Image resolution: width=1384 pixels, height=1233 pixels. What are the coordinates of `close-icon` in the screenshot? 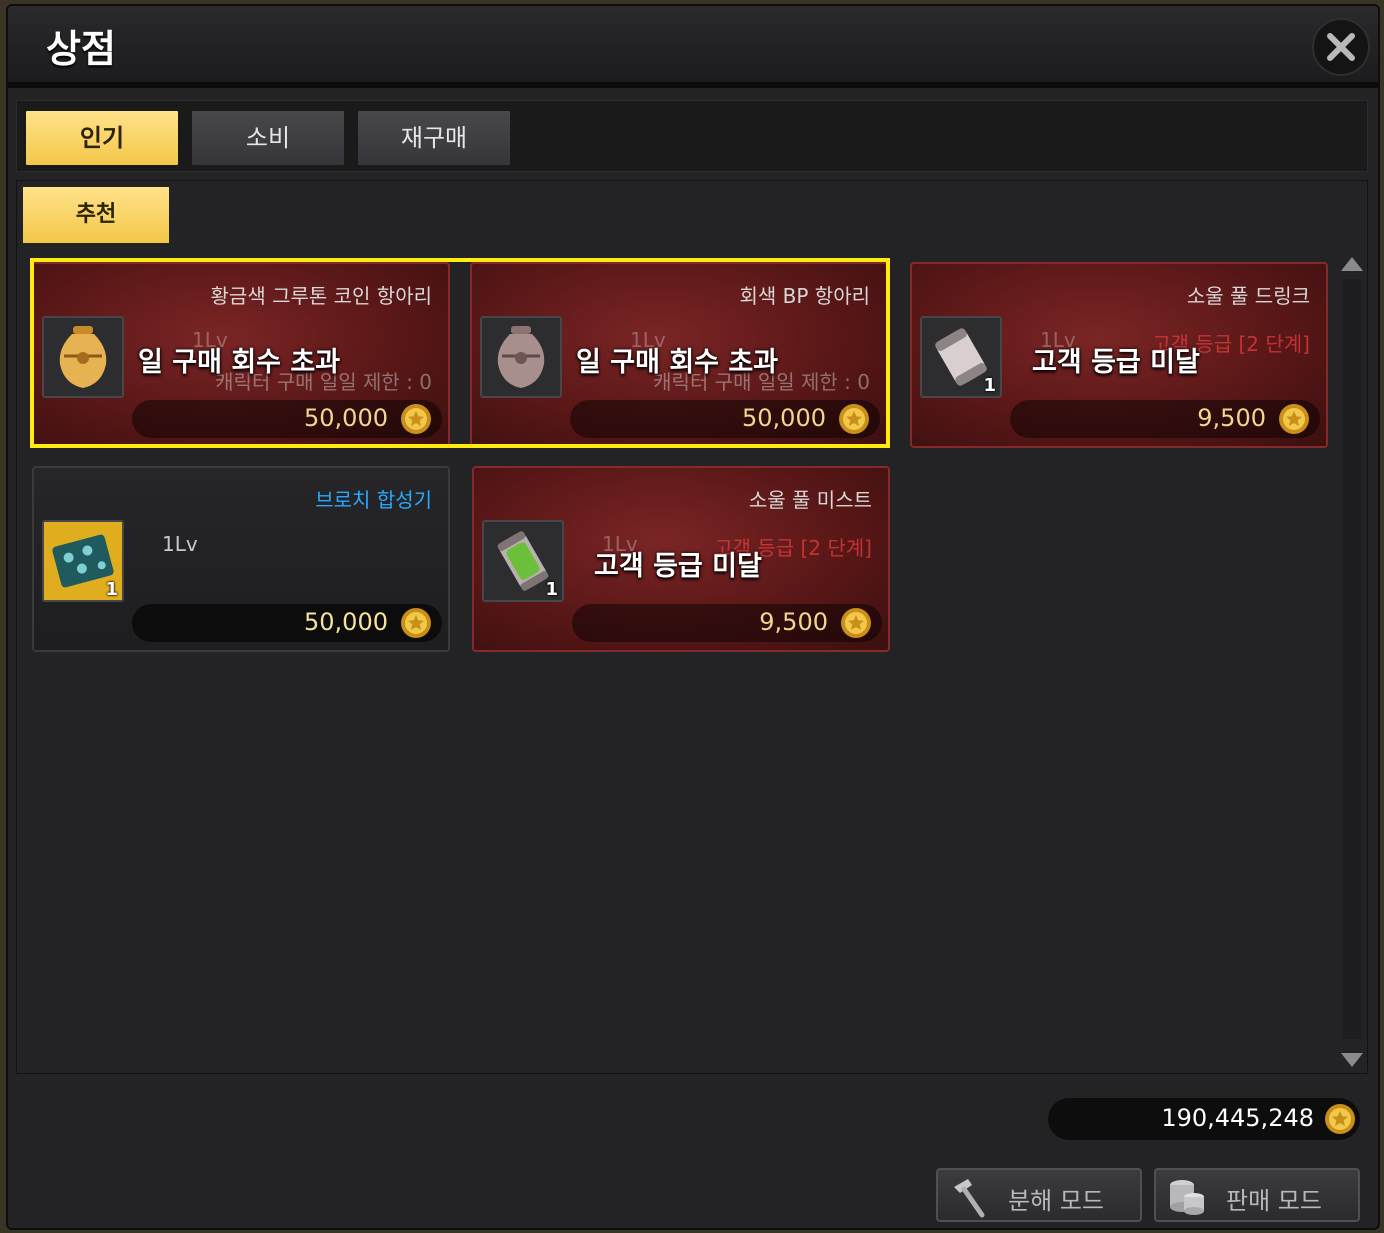 It's located at (1341, 47).